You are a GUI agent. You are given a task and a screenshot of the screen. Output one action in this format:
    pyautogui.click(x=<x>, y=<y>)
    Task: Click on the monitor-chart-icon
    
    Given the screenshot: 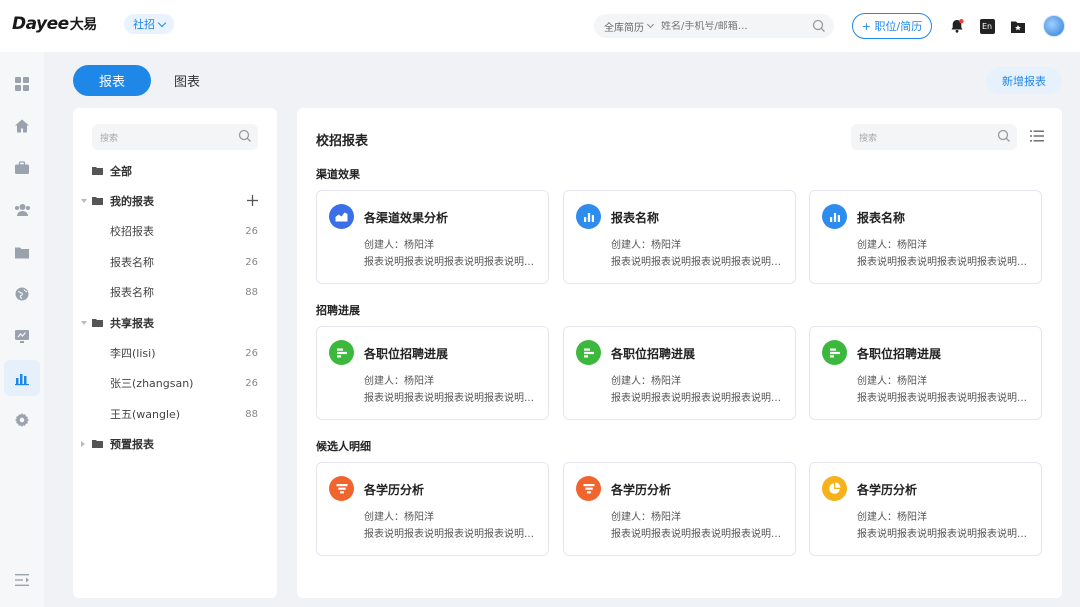 What is the action you would take?
    pyautogui.click(x=22, y=336)
    